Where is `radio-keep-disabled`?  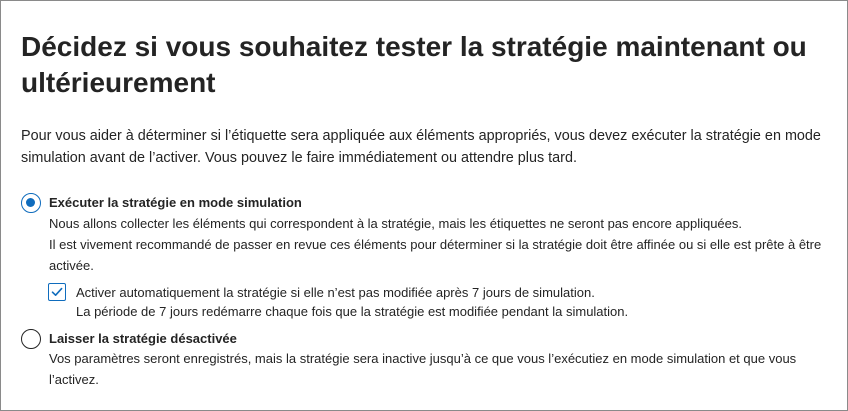
radio-keep-disabled is located at coordinates (31, 339).